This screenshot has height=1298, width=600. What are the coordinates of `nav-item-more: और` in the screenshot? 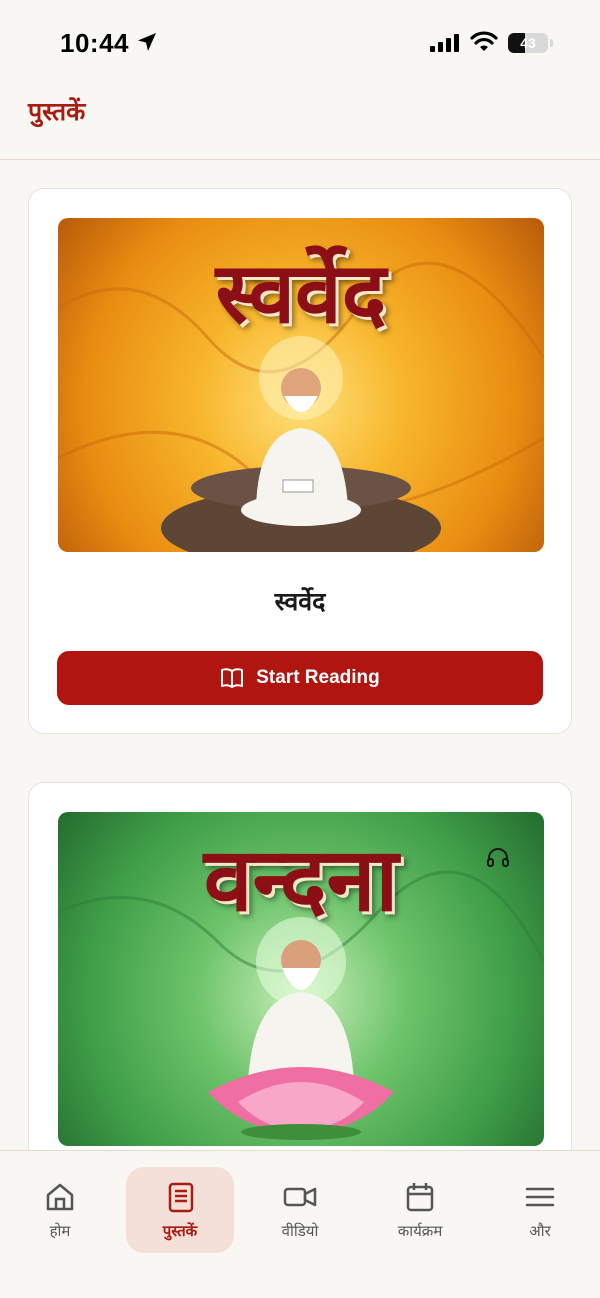 It's located at (540, 1210).